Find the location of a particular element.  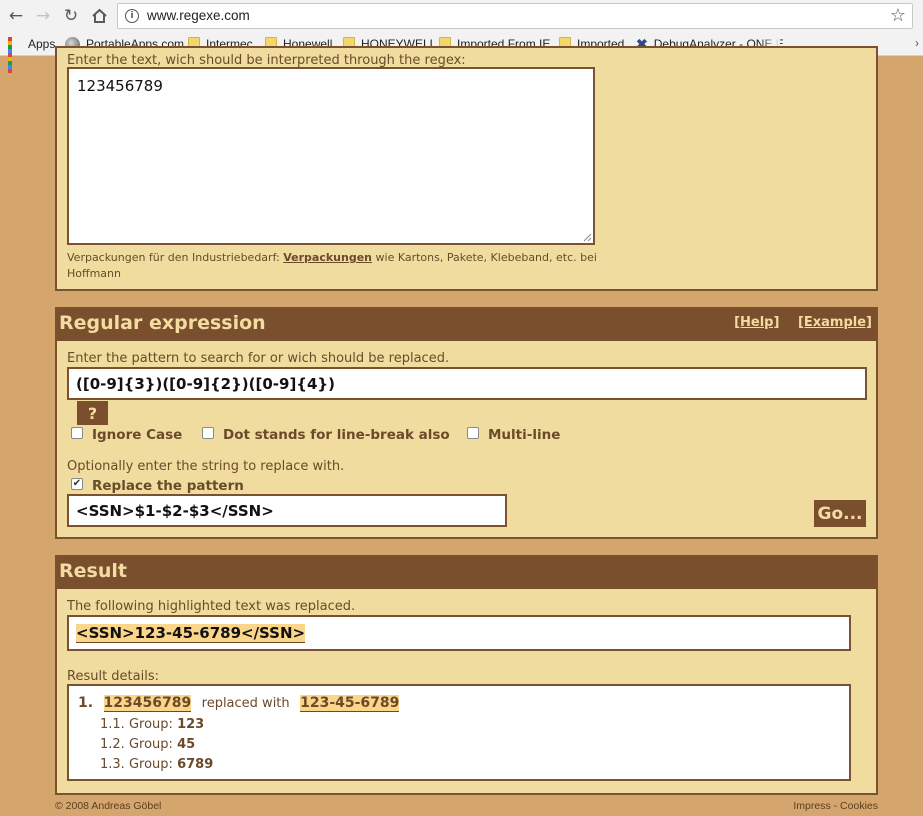

group-line: 1.3. Group: 6789 is located at coordinates (156, 764).